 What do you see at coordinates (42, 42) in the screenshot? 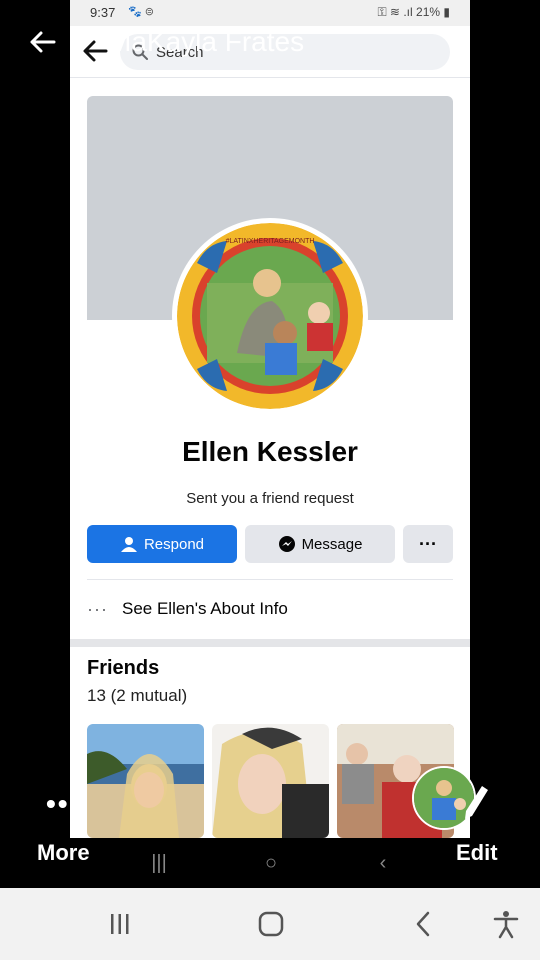
I see `viewer-back-arrow-icon` at bounding box center [42, 42].